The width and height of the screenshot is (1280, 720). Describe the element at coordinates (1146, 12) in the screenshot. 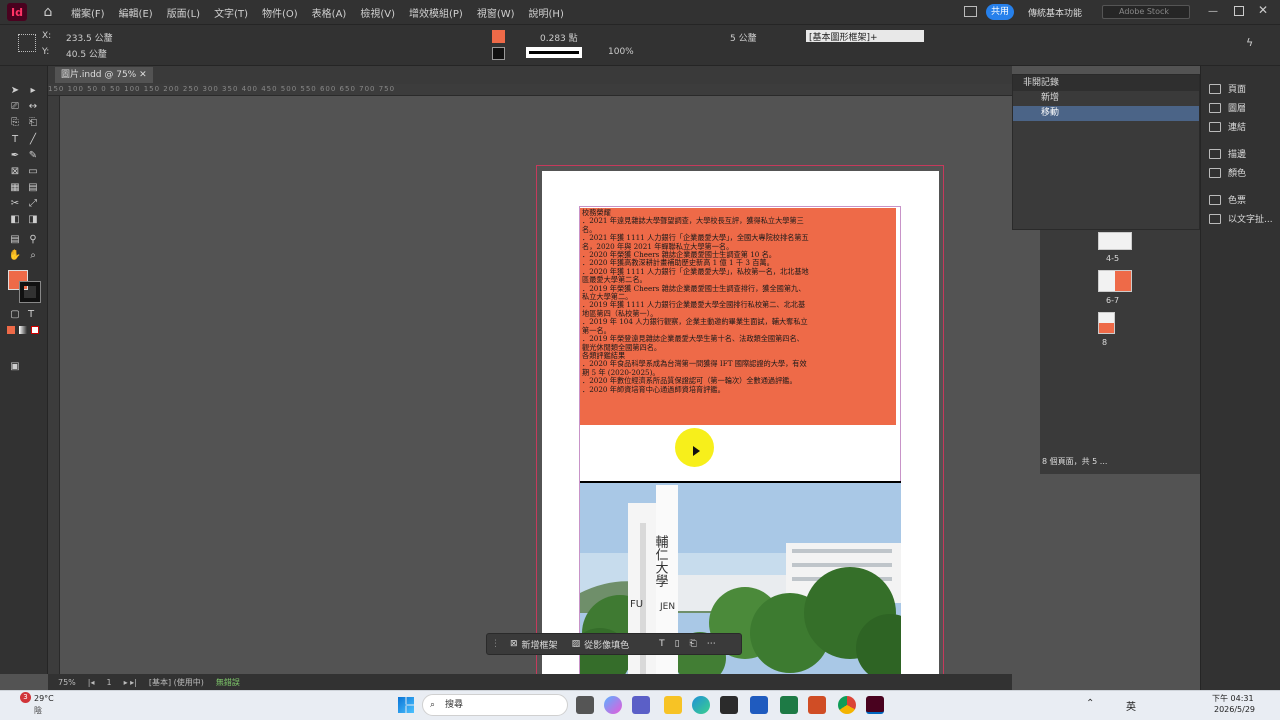

I see `stock-search-input: Adobe Stock` at that location.